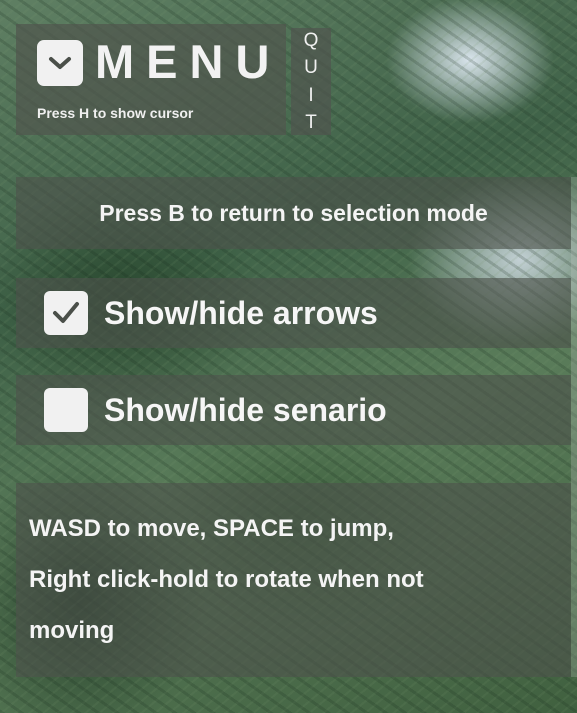 Image resolution: width=577 pixels, height=713 pixels. I want to click on chevron-down-icon, so click(60, 63).